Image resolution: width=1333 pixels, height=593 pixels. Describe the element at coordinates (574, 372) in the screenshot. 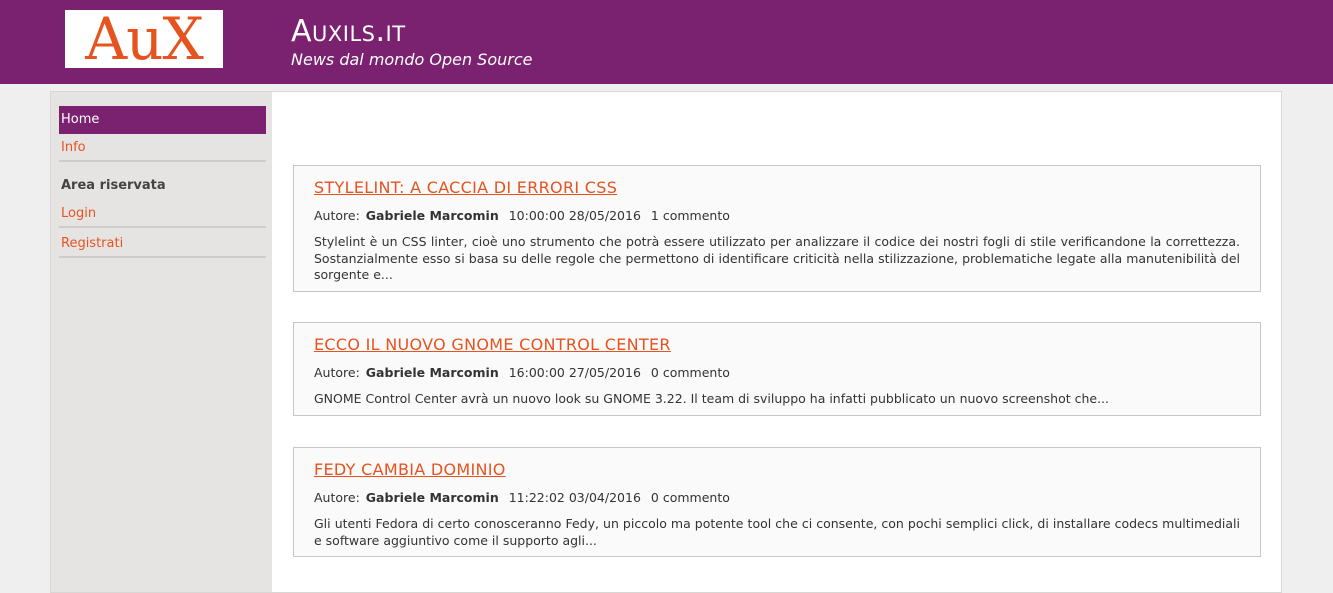

I see `post-datetime: 16:00:00 27/05/2016` at that location.